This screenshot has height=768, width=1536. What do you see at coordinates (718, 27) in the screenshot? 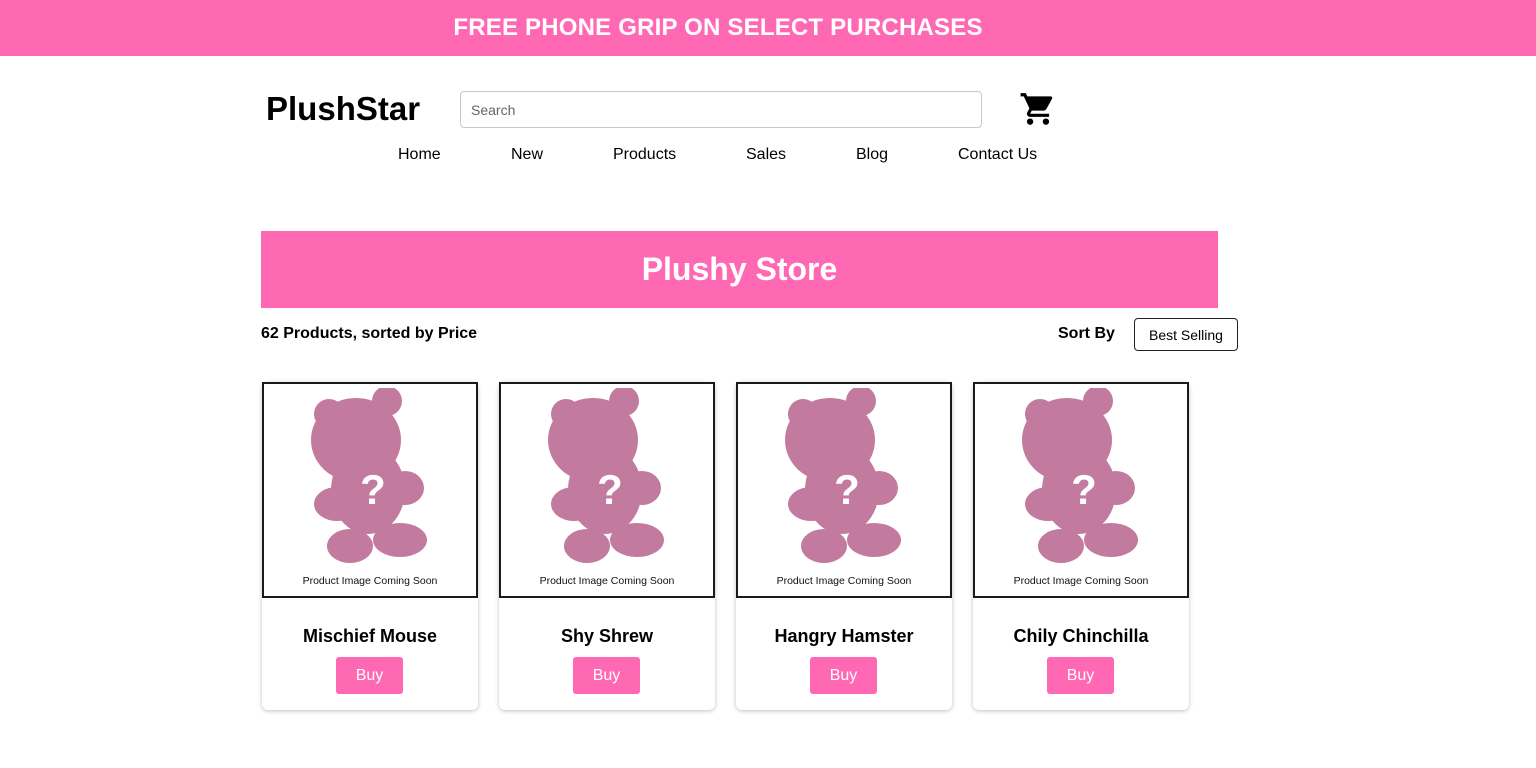
I see `promo-text: FREE PHONE GRIP ON SELECT PURCHASES` at bounding box center [718, 27].